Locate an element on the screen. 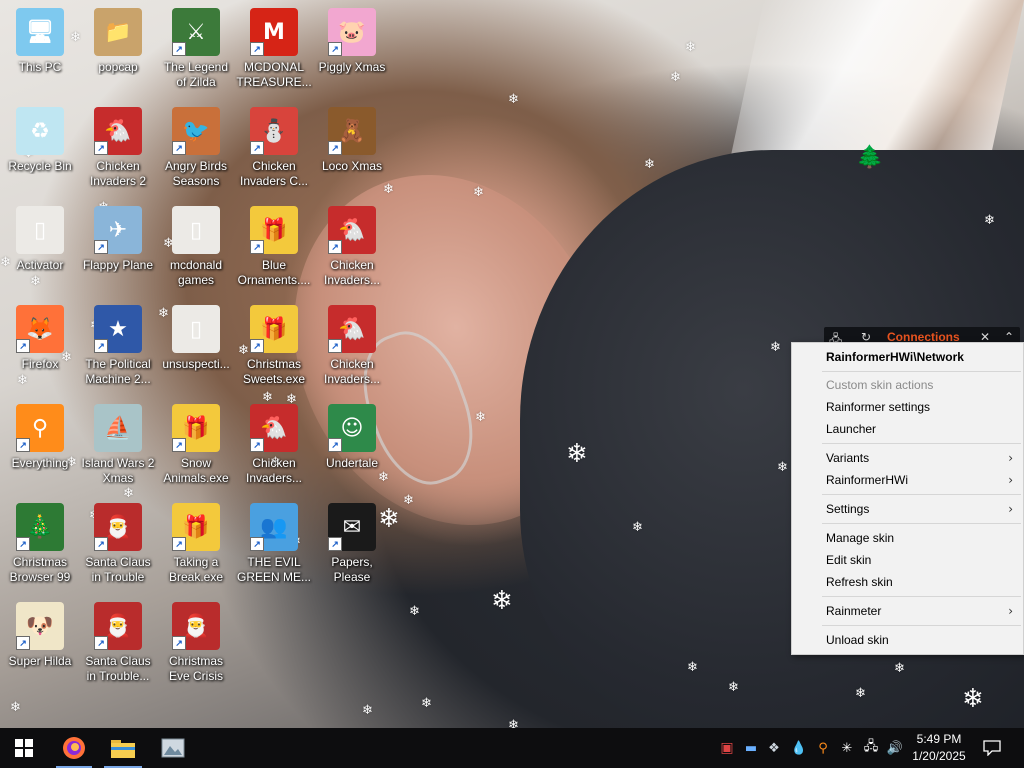 The image size is (1024, 768). desktop-icon-label: Piggly Xmas is located at coordinates (352, 67).